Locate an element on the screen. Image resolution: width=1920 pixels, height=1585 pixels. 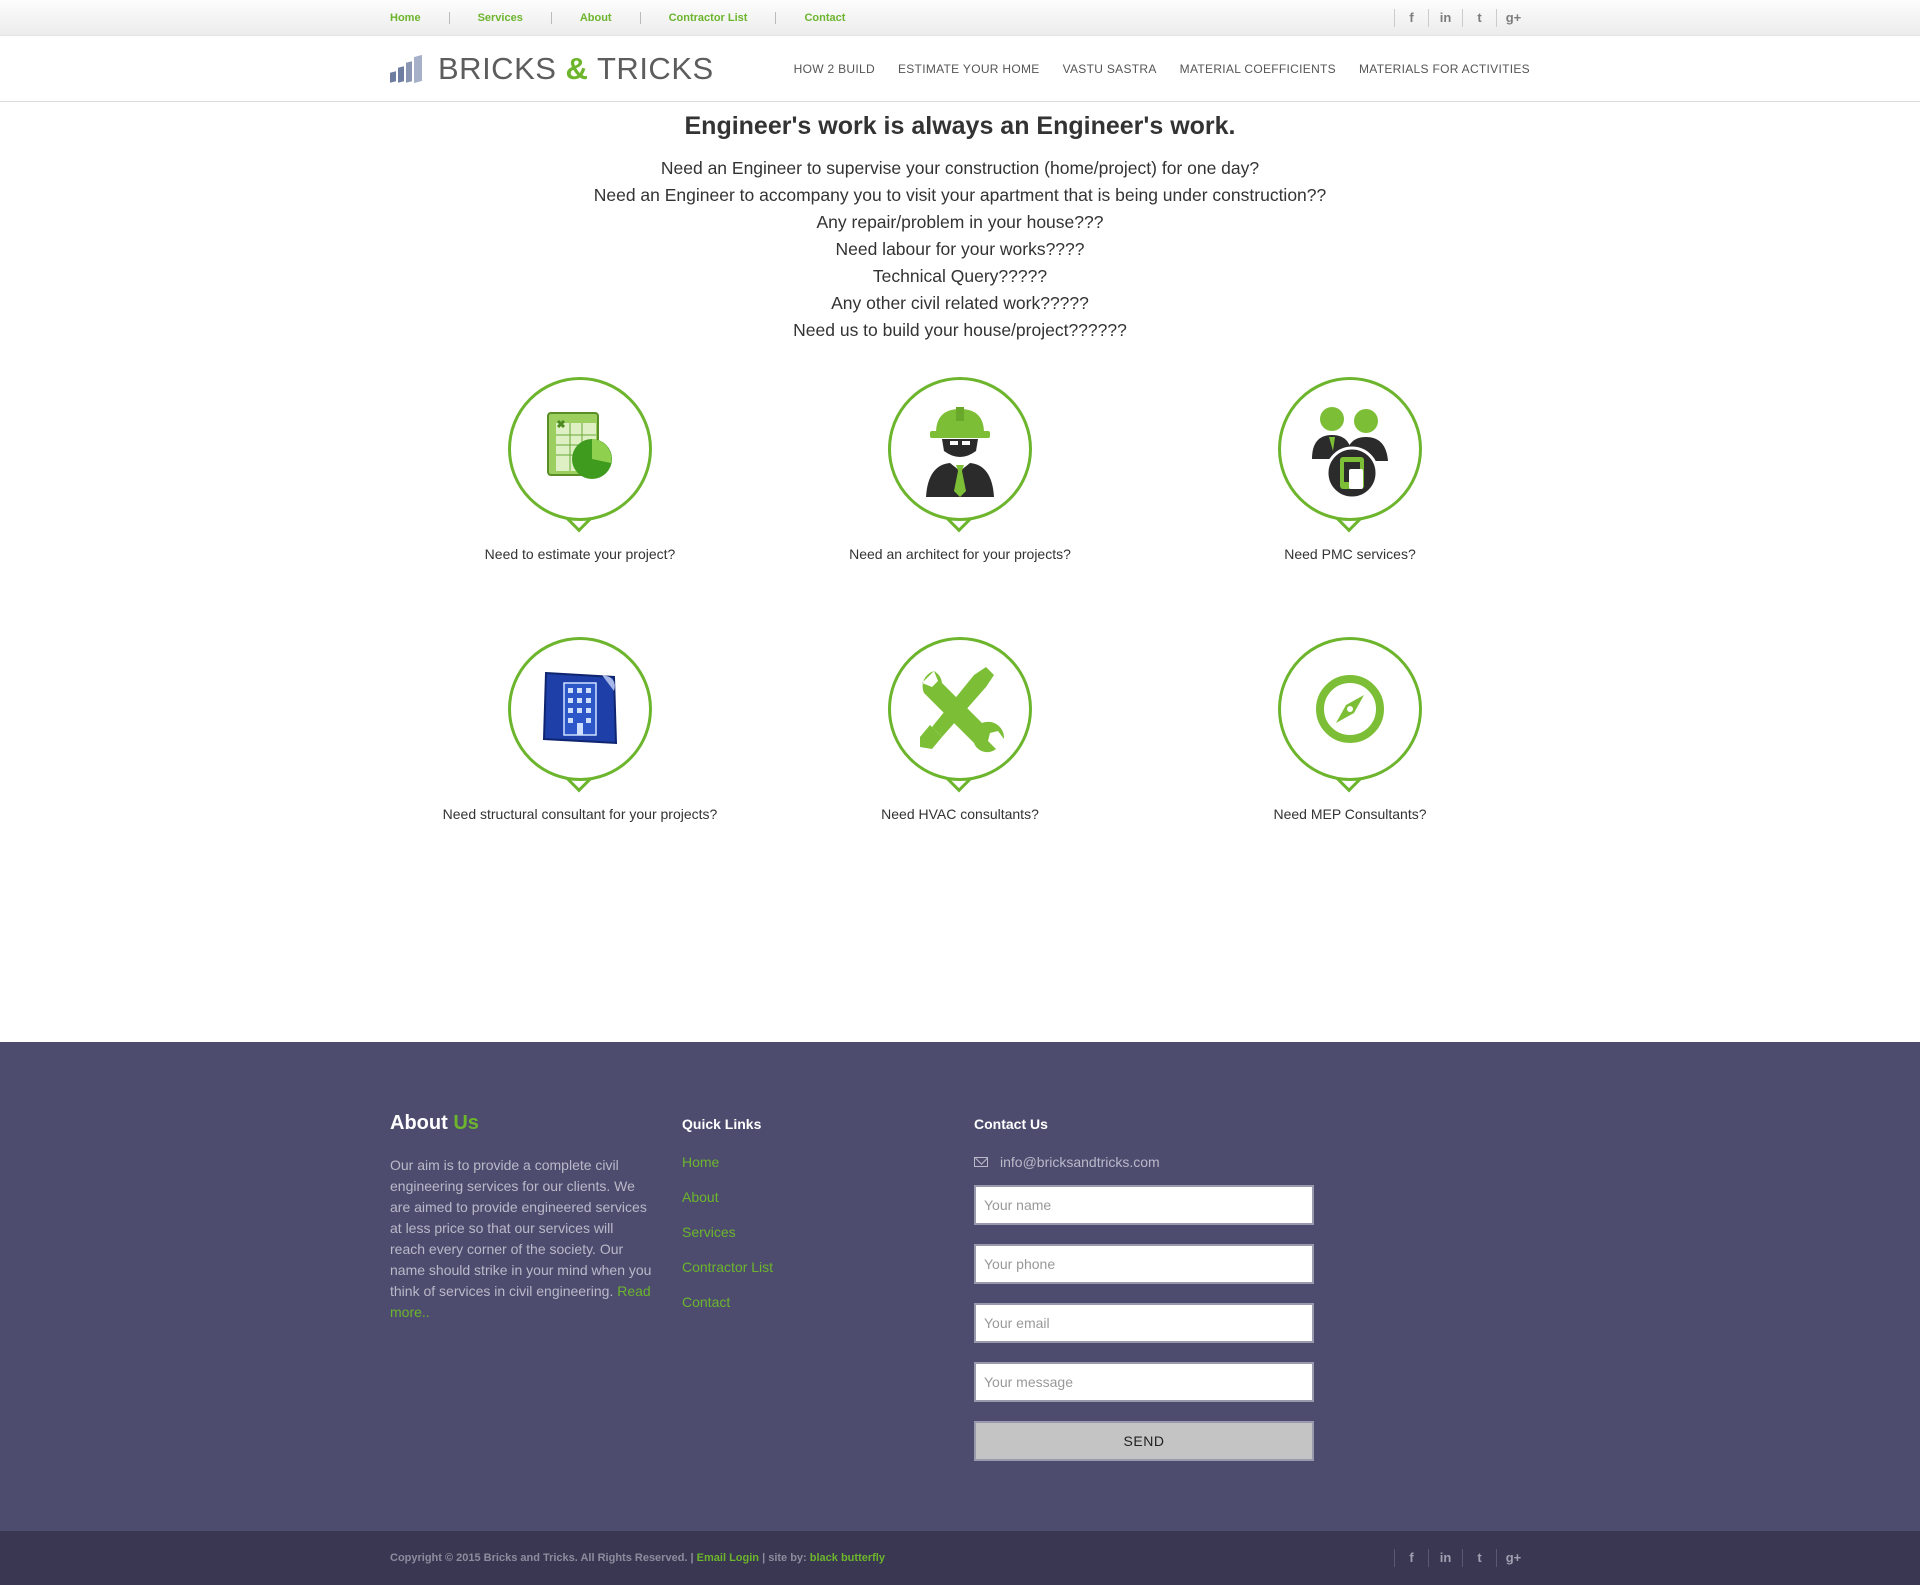
quick-links-title: Quick Links is located at coordinates (722, 1124).